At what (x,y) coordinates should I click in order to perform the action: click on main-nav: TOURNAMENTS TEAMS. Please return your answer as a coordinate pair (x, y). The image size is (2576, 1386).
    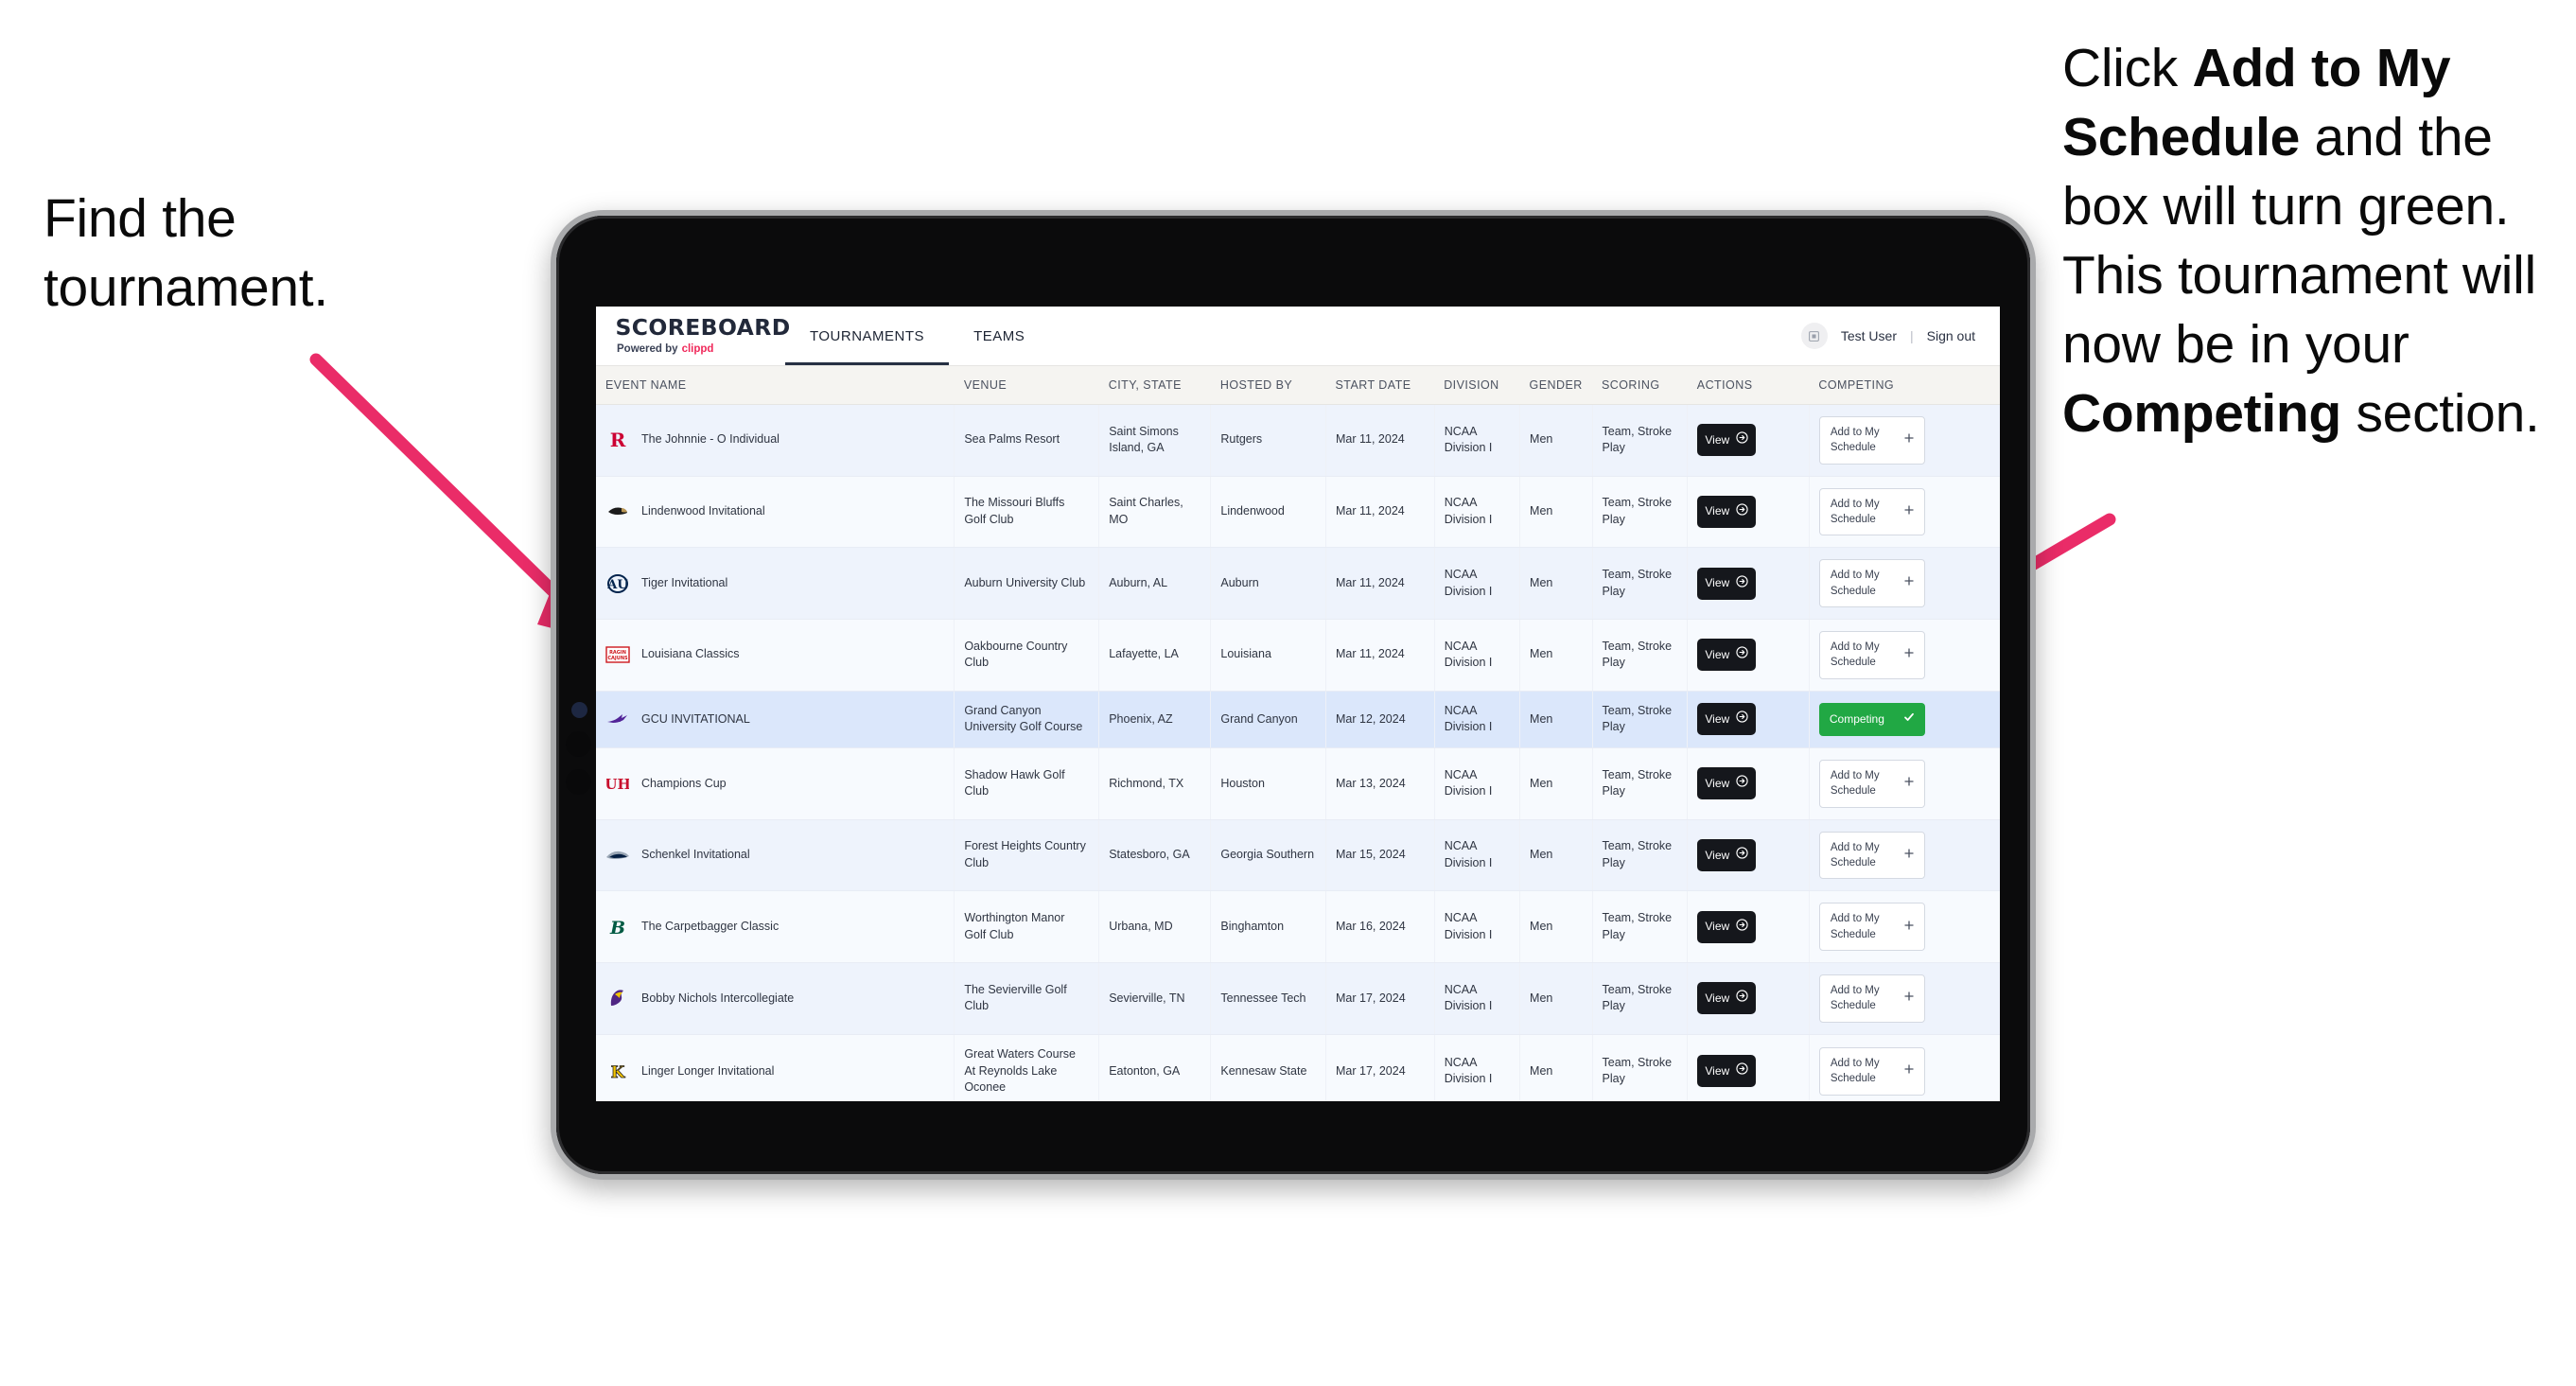
    Looking at the image, I should click on (917, 336).